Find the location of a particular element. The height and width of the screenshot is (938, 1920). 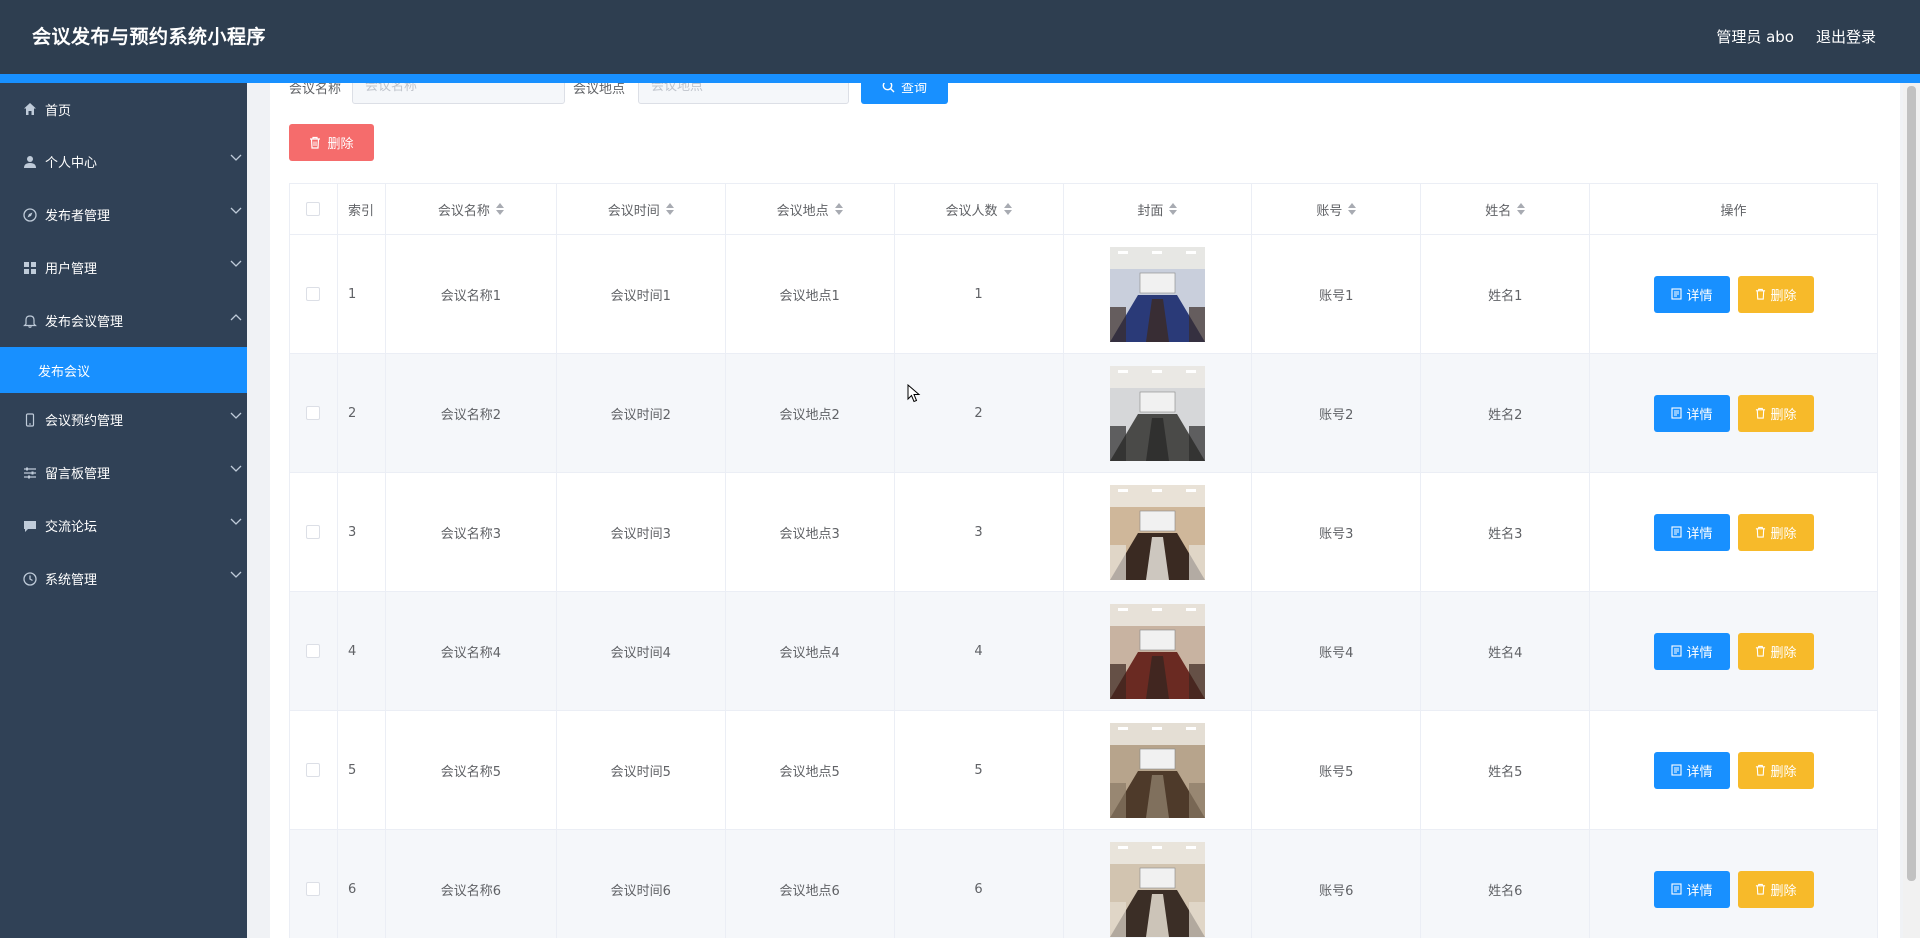

cell-count: 4 is located at coordinates (979, 651).